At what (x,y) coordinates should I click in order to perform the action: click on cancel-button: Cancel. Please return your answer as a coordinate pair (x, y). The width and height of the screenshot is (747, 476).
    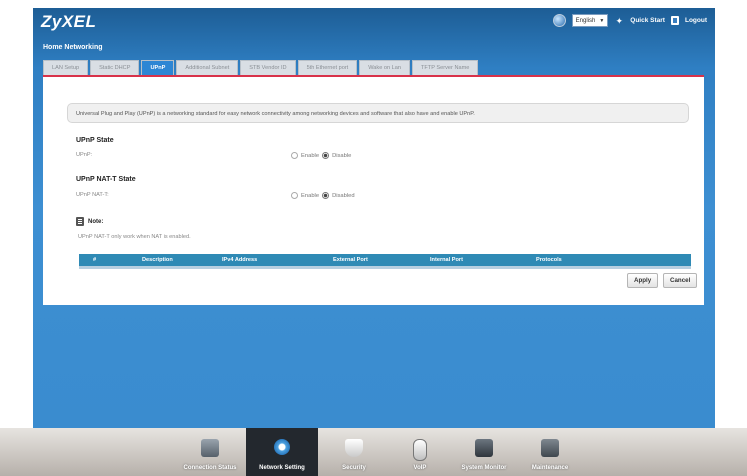
    Looking at the image, I should click on (680, 280).